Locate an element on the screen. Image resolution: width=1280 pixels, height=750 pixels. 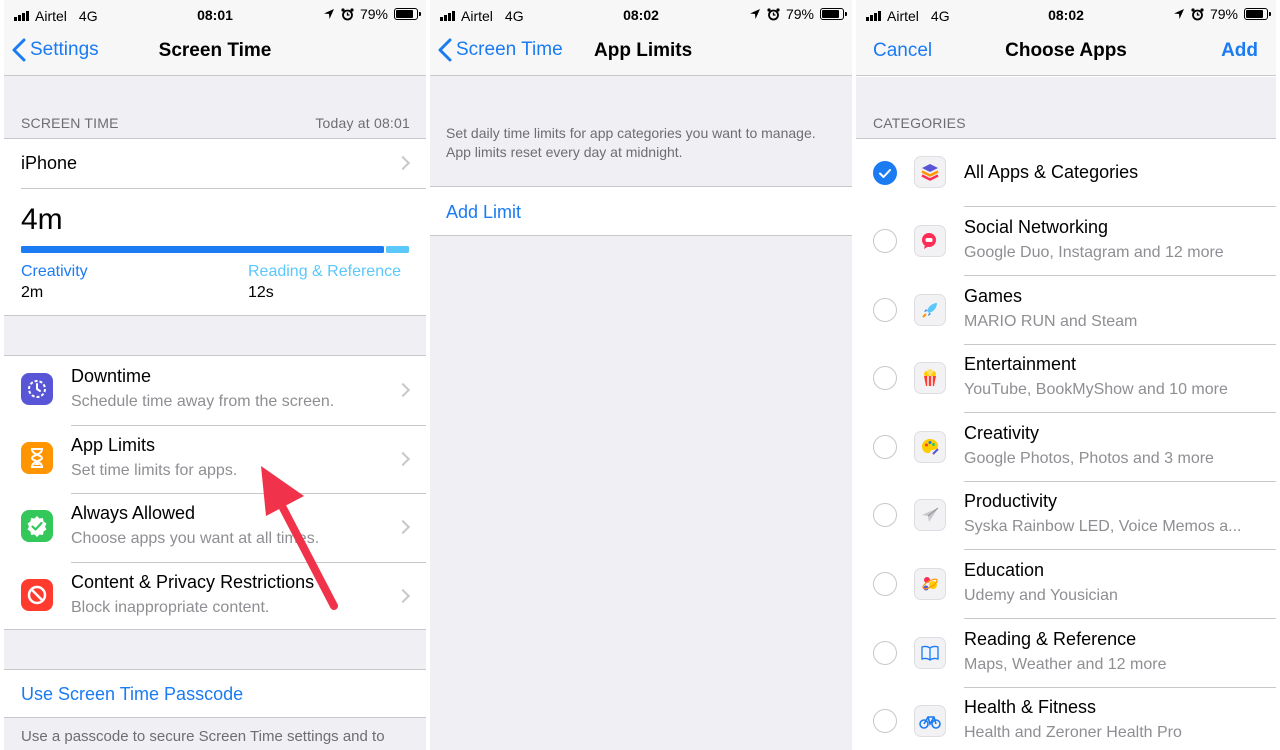
row-title: Games is located at coordinates (993, 296).